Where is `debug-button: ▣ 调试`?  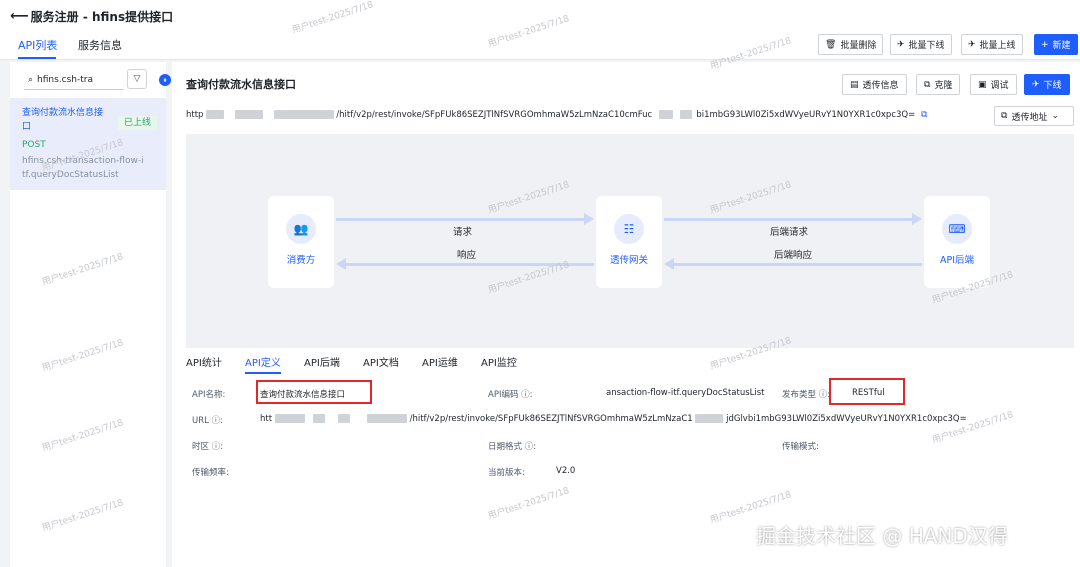
debug-button: ▣ 调试 is located at coordinates (993, 84).